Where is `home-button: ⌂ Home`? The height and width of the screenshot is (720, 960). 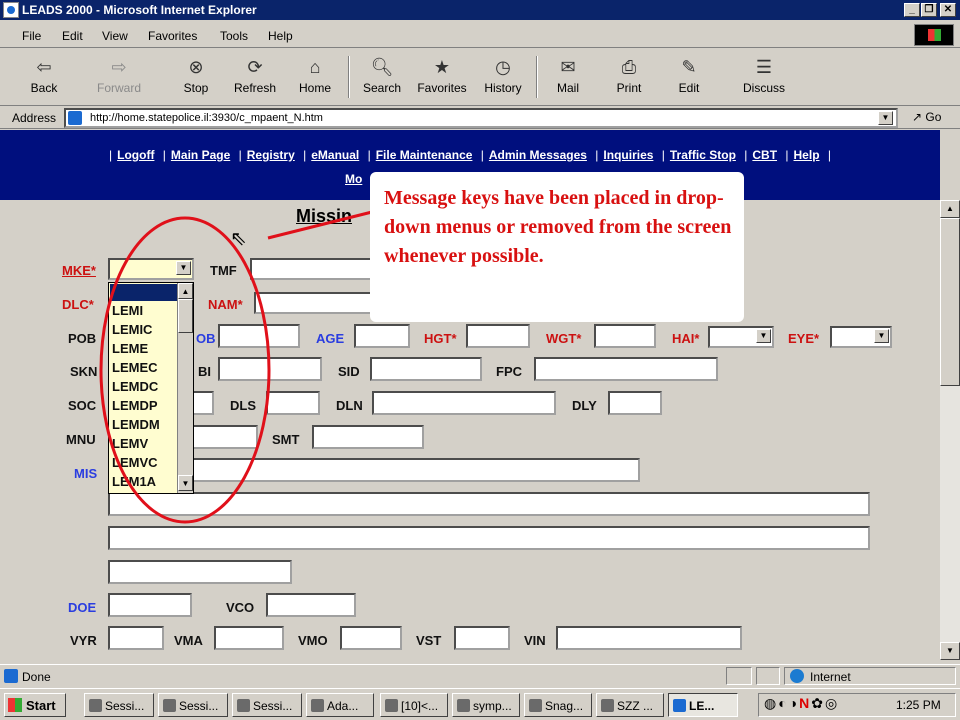 home-button: ⌂ Home is located at coordinates (315, 78).